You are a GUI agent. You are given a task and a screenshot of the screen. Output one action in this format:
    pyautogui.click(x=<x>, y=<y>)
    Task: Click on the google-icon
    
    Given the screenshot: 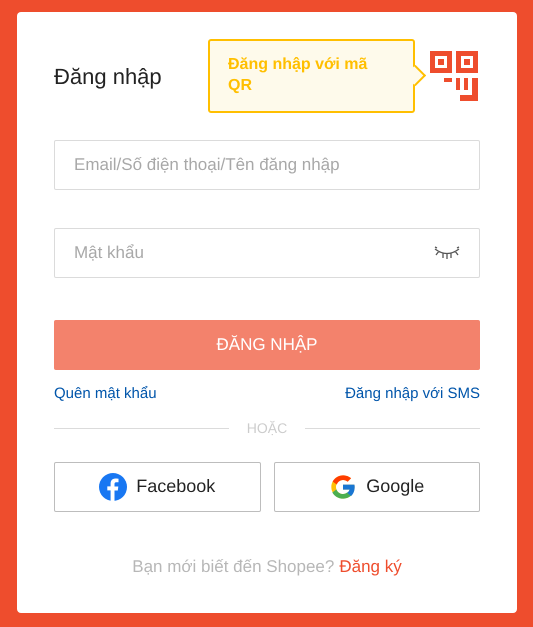 What is the action you would take?
    pyautogui.click(x=343, y=486)
    